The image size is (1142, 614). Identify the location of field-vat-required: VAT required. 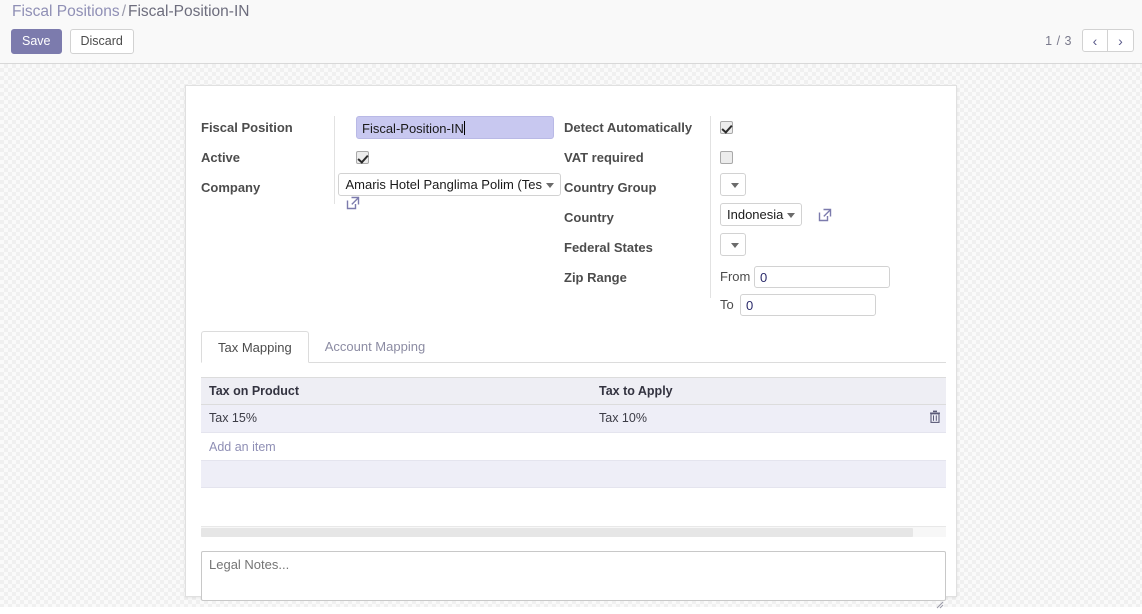
(749, 158).